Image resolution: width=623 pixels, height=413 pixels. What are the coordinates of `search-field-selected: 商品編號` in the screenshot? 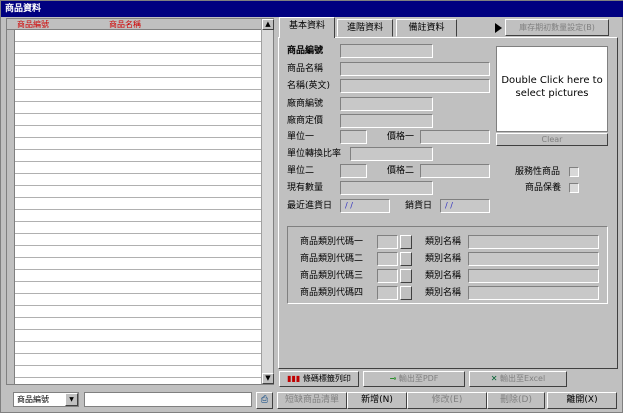 It's located at (33, 399).